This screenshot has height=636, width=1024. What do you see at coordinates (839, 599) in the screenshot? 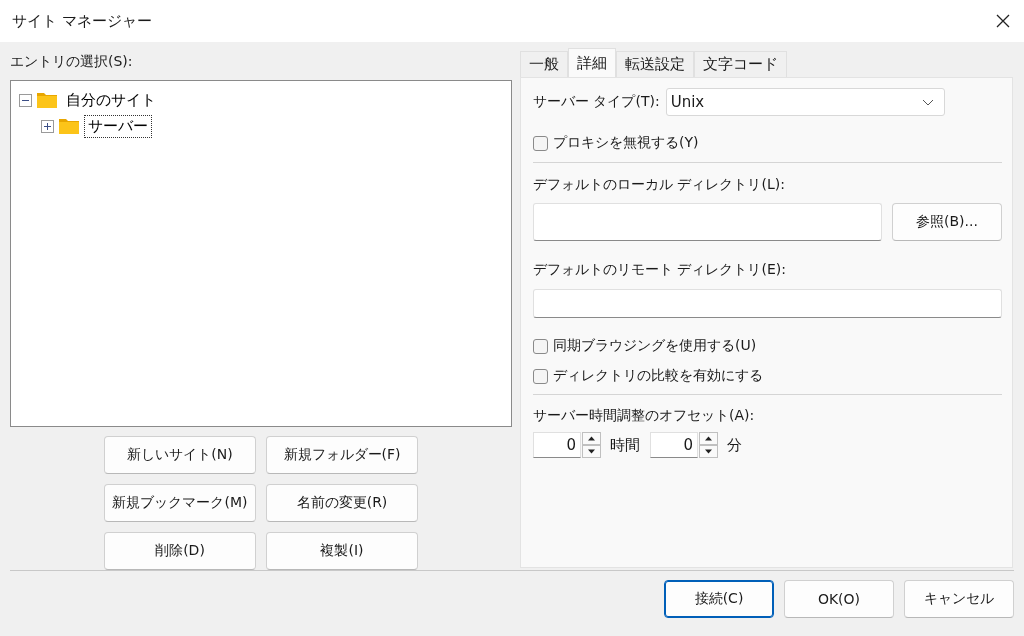
I see `dialog-button: OK(O)` at bounding box center [839, 599].